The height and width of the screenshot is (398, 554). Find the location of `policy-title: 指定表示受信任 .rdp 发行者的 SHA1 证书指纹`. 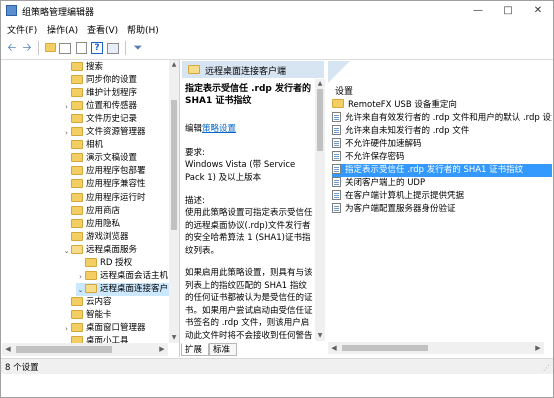

policy-title: 指定表示受信任 .rdp 发行者的 SHA1 证书指纹 is located at coordinates (248, 95).